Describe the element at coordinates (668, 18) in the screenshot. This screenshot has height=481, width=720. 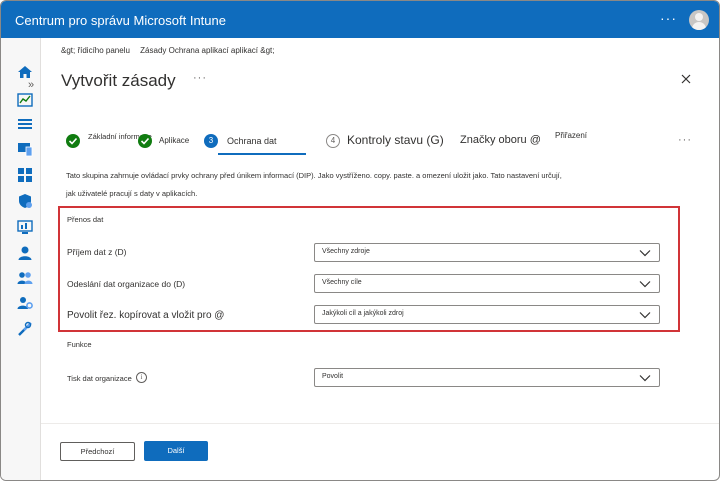
I see `top-more-button: ···` at that location.